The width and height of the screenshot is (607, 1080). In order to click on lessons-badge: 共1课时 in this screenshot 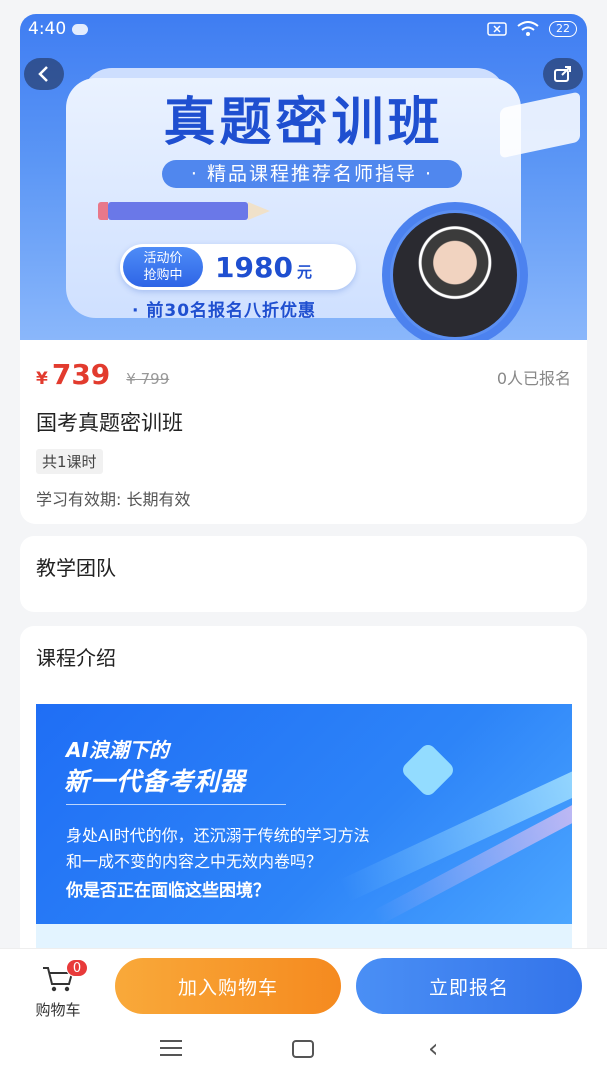, I will do `click(69, 461)`.